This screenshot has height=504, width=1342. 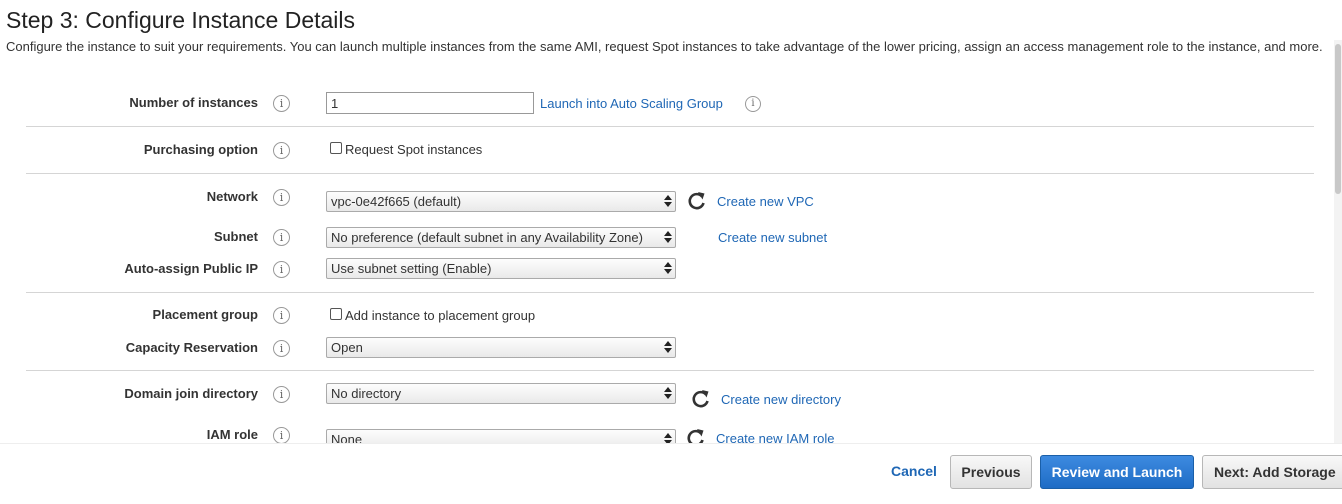 What do you see at coordinates (781, 399) in the screenshot?
I see `create-directory-link: Create new directory` at bounding box center [781, 399].